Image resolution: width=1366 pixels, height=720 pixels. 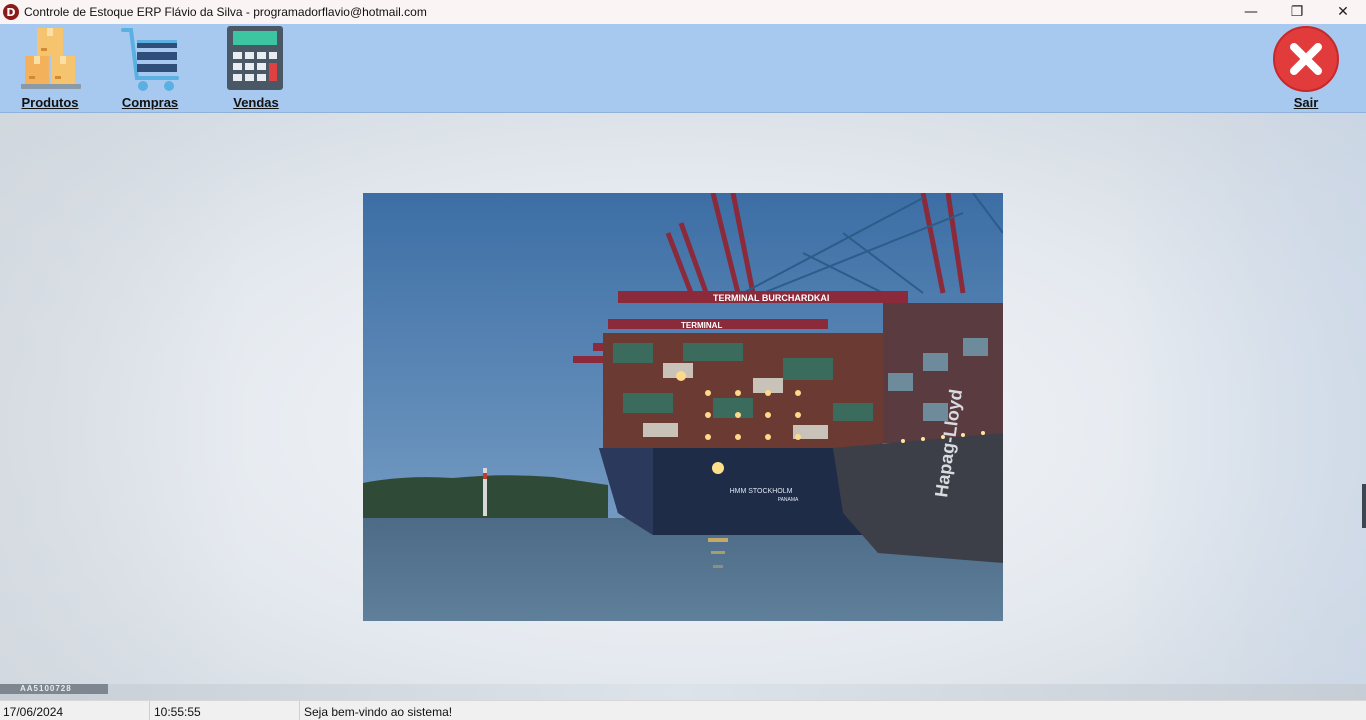 What do you see at coordinates (1306, 59) in the screenshot?
I see `close-circle-icon` at bounding box center [1306, 59].